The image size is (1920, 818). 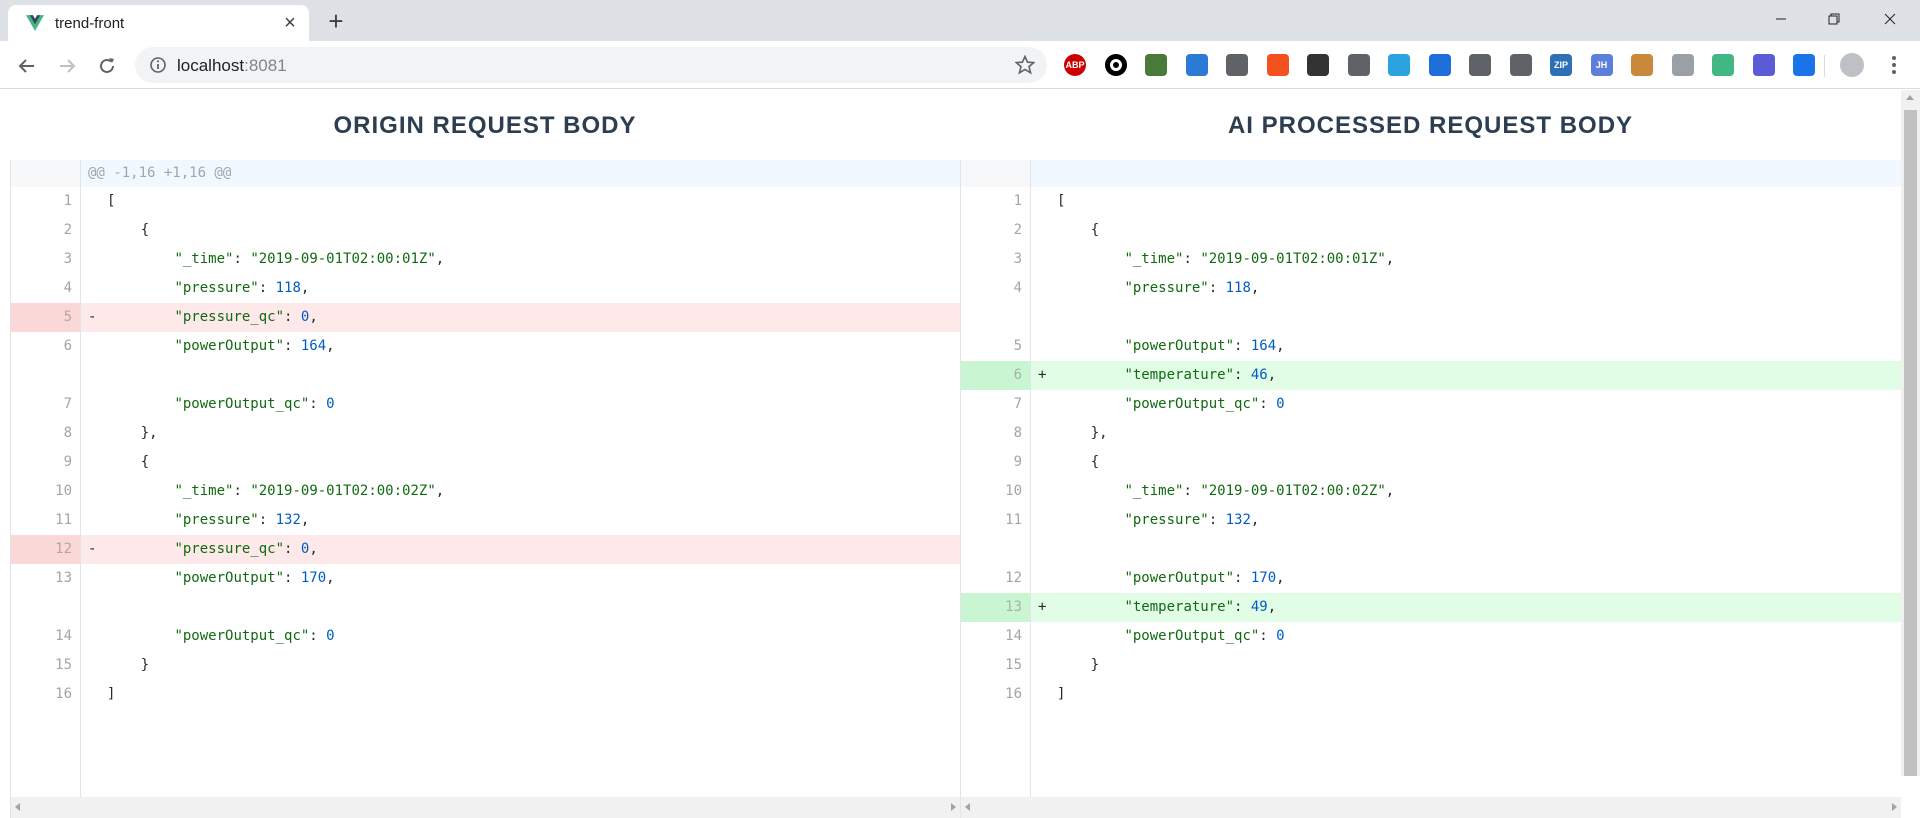 I want to click on line-number: 13, so click(x=996, y=607).